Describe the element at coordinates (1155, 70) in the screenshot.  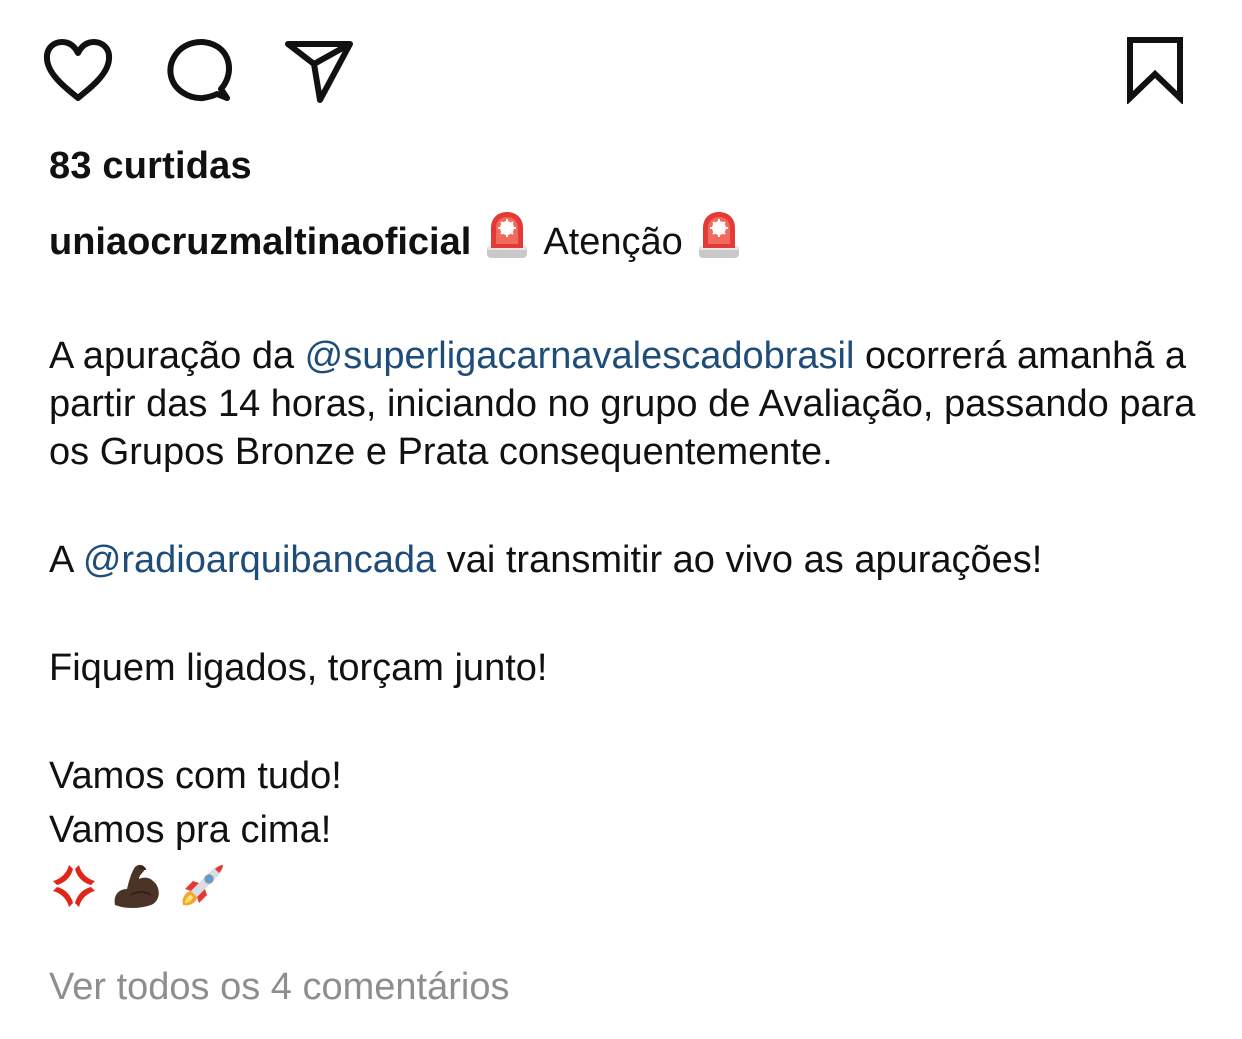
I see `bookmark-icon` at that location.